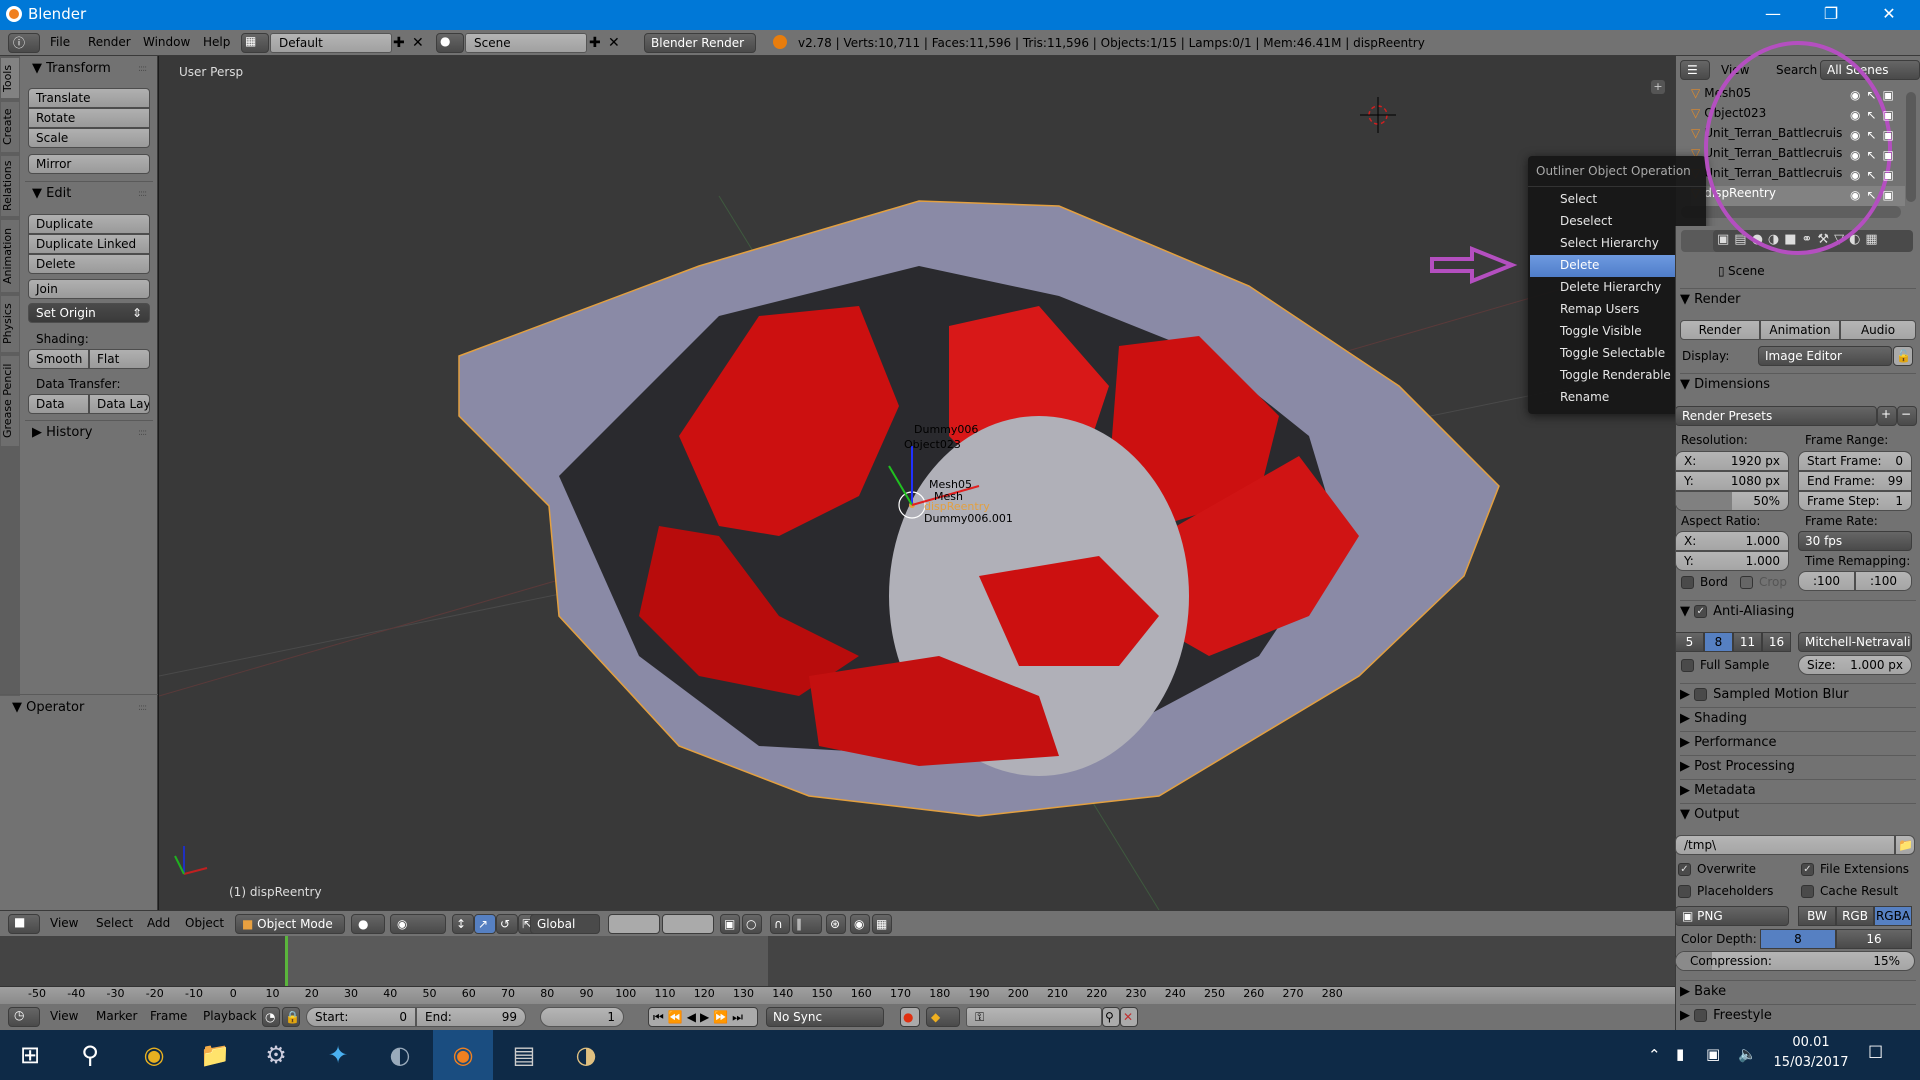 This screenshot has width=1920, height=1080. Describe the element at coordinates (485, 924) in the screenshot. I see `translate-manipulator-icon: ↗` at that location.